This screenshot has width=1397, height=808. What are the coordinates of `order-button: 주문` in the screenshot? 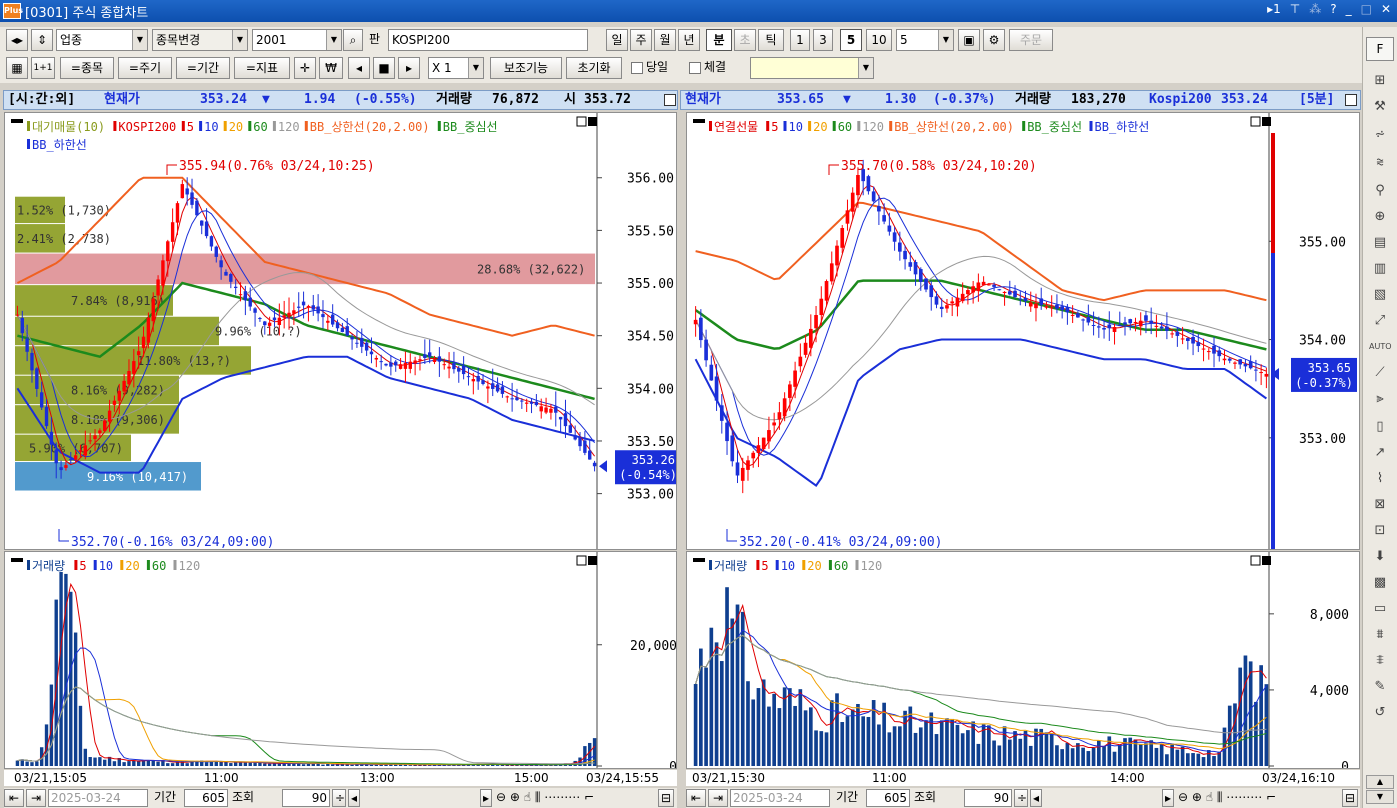 It's located at (1031, 40).